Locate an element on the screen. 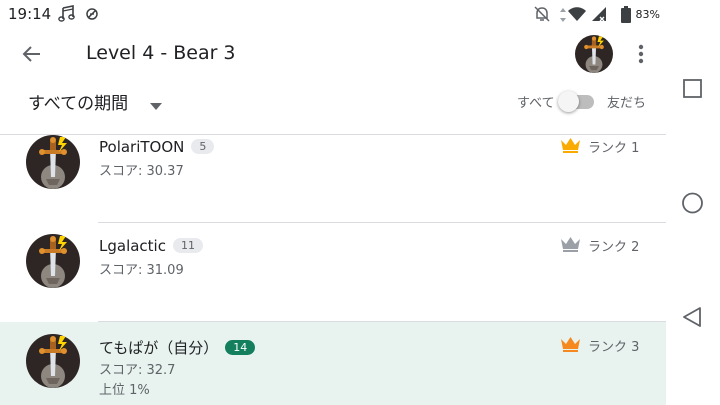 The width and height of the screenshot is (720, 405). level-badge: 5 is located at coordinates (203, 146).